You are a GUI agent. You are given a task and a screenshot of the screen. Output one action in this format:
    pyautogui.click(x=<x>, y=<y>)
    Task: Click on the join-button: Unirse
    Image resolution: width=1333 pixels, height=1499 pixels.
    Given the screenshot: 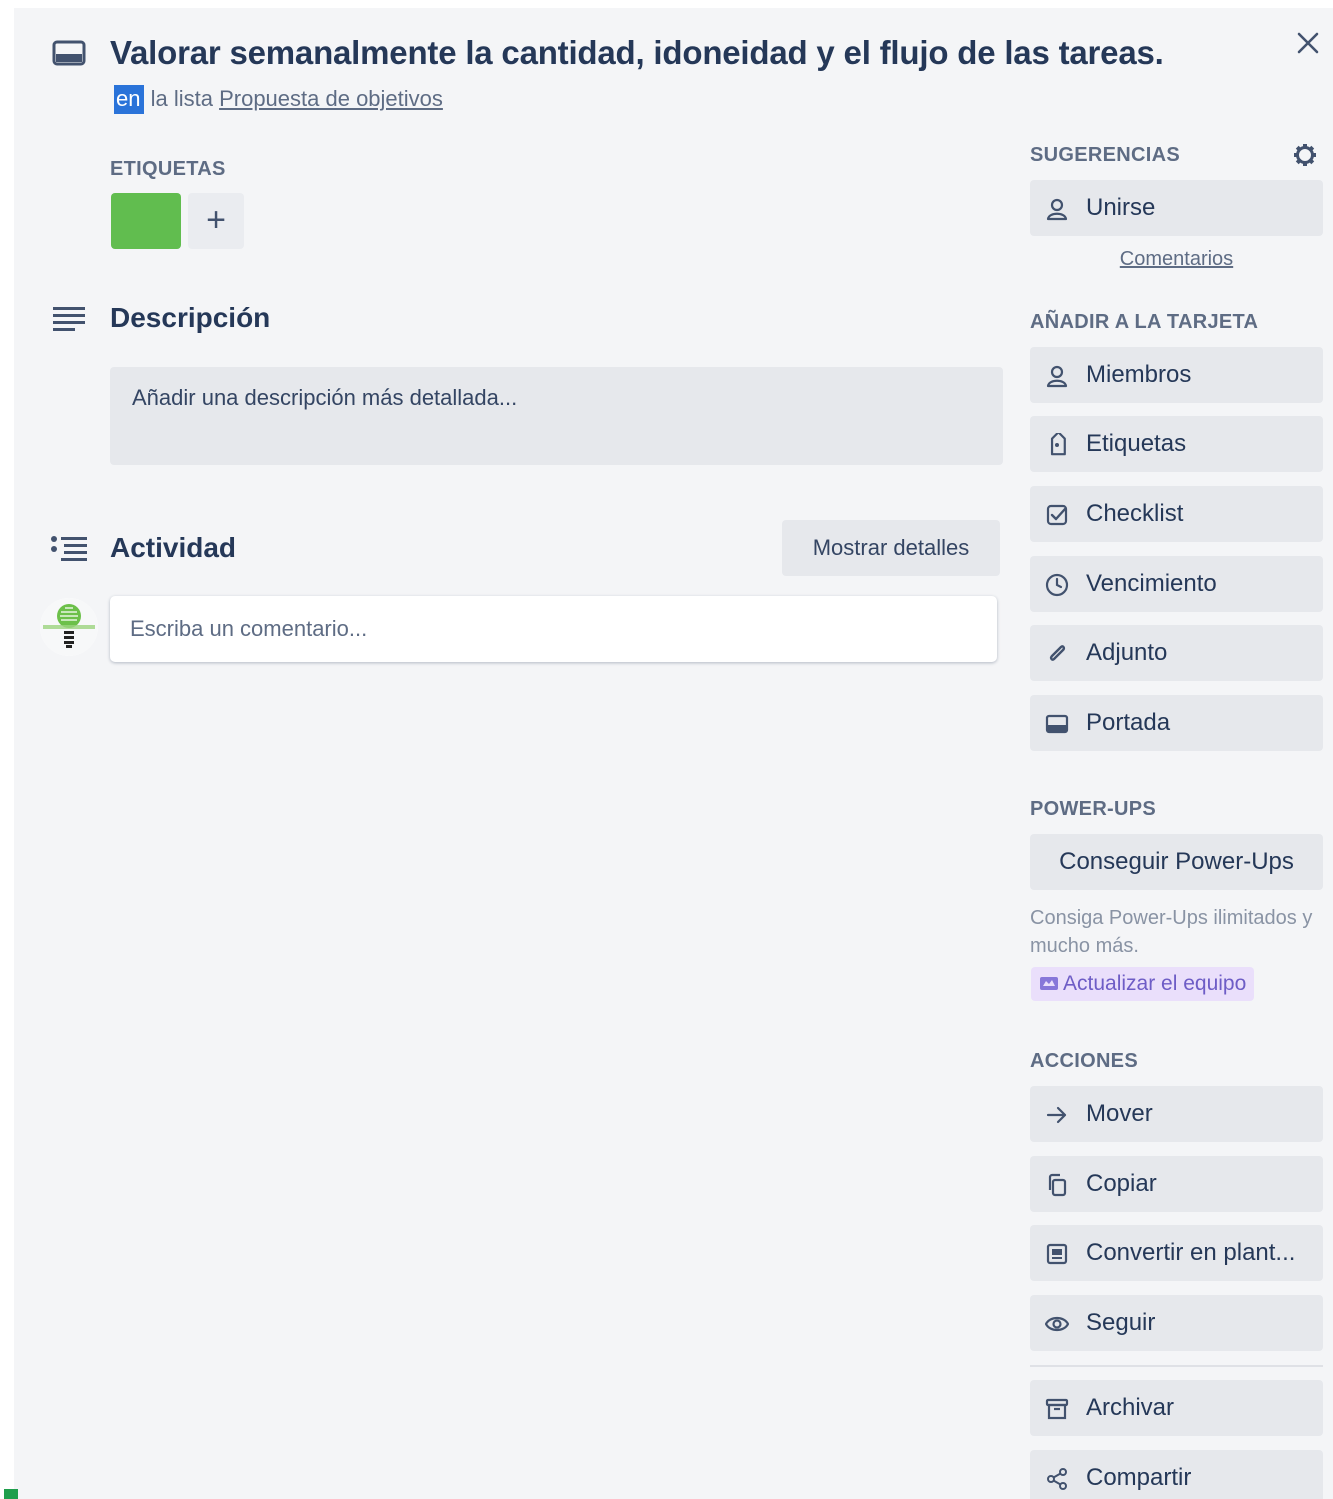 What is the action you would take?
    pyautogui.click(x=1176, y=208)
    